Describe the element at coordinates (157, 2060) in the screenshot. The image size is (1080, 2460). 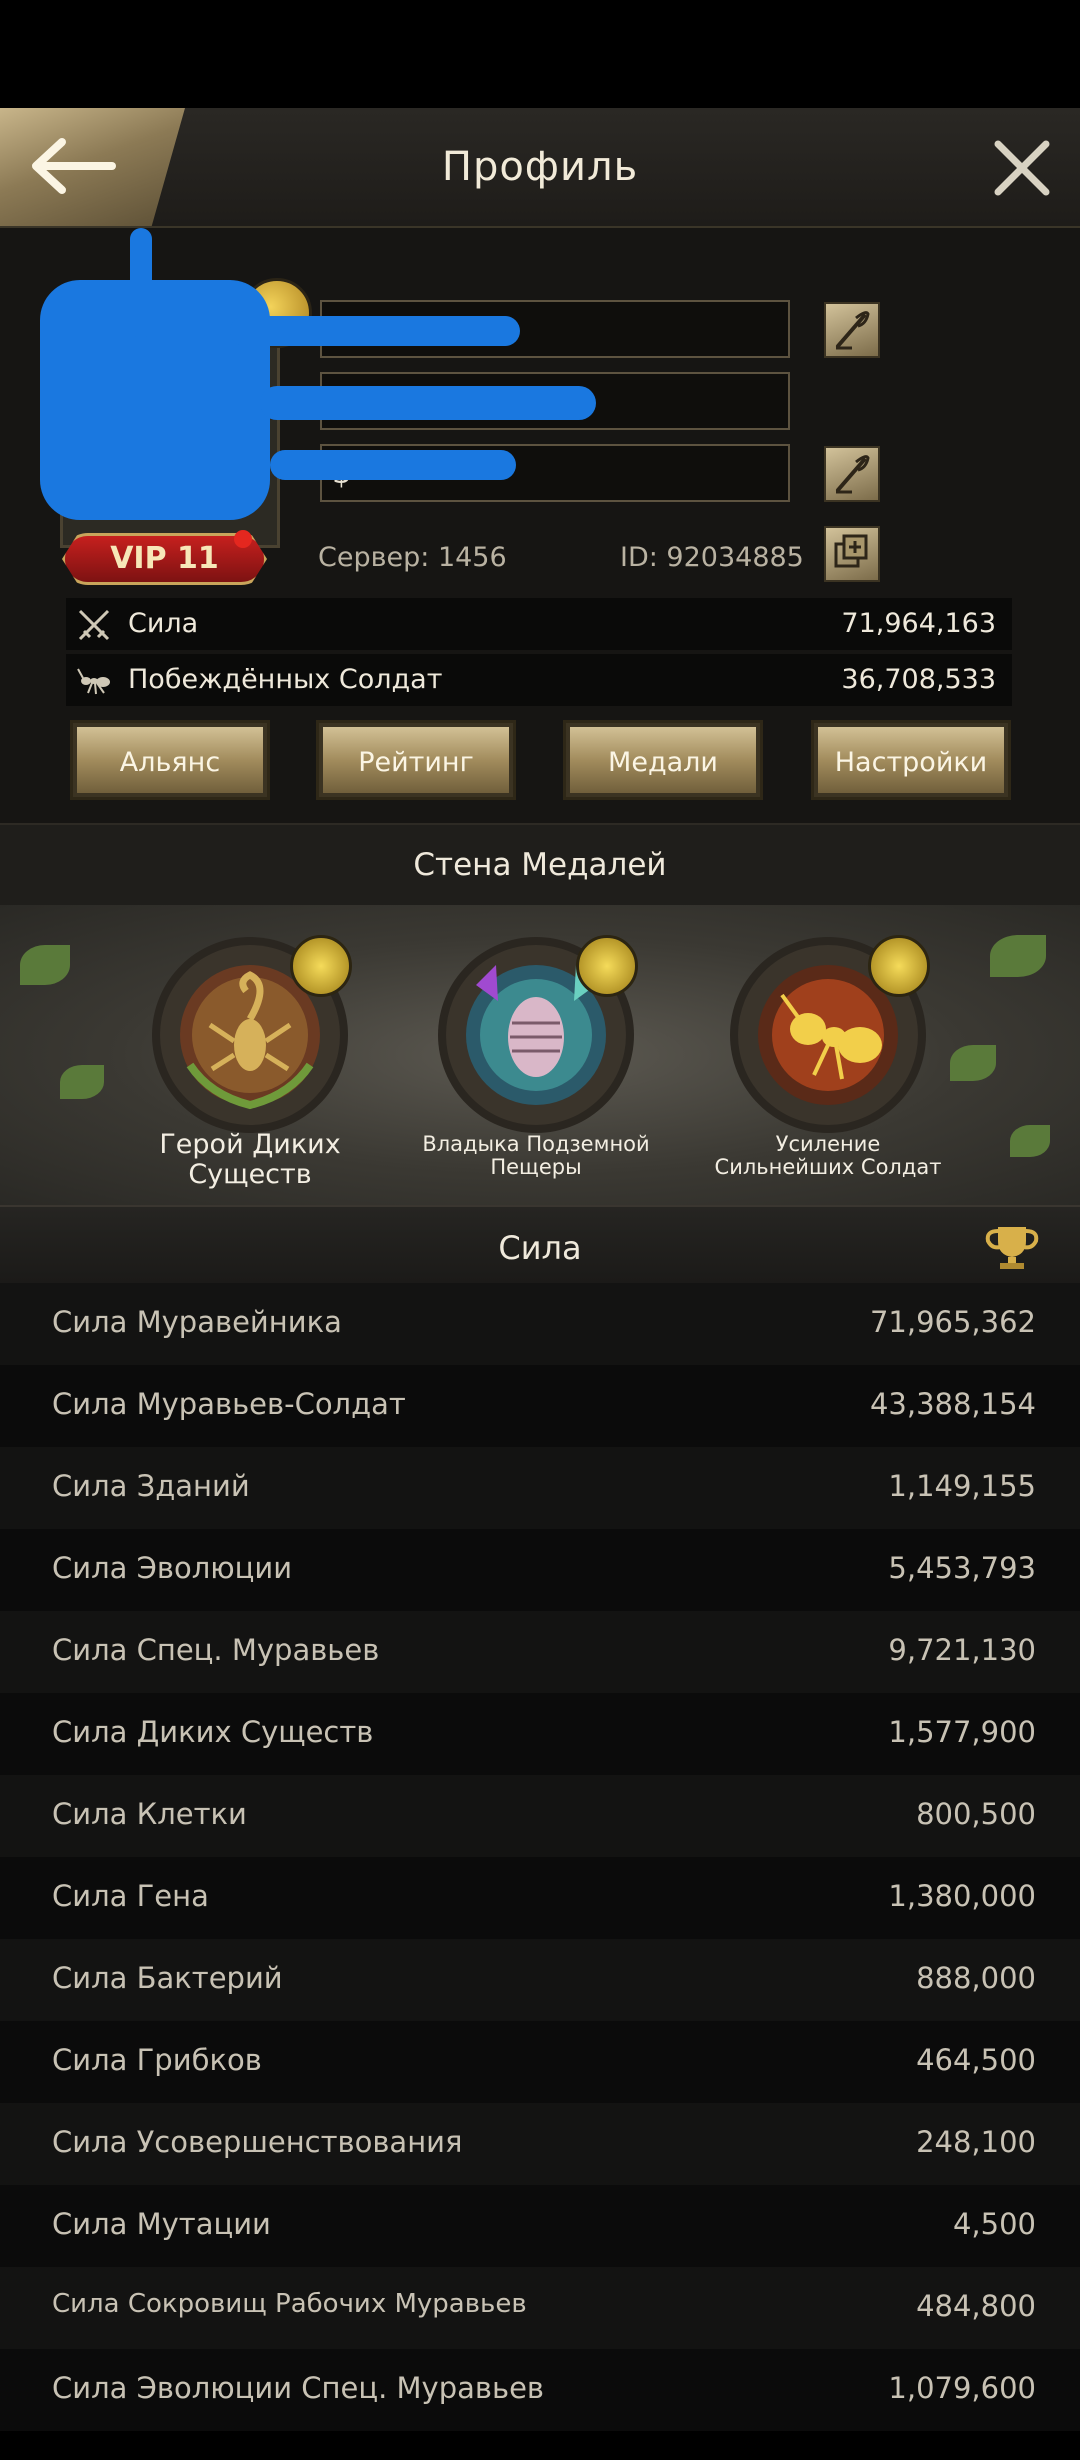
I see `power-row-label: Сила Грибков` at that location.